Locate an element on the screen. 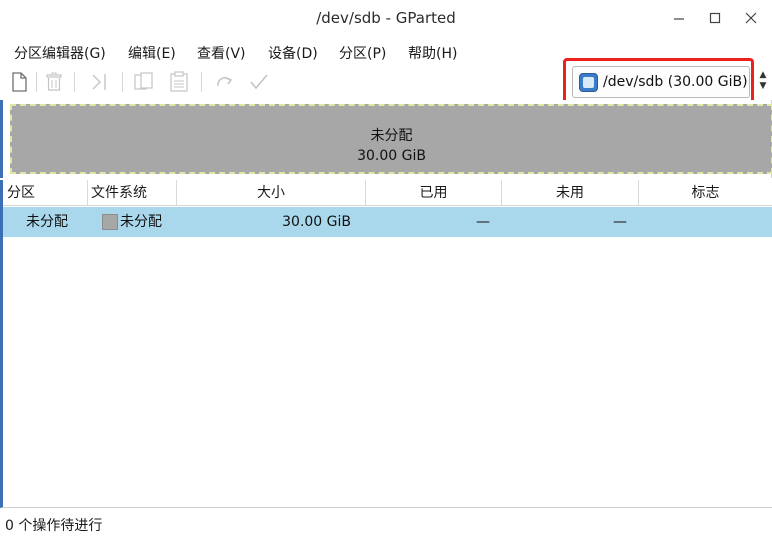 This screenshot has width=772, height=536. table-header: 分区 文件系统 大小 已用 未用 标志 is located at coordinates (387, 193).